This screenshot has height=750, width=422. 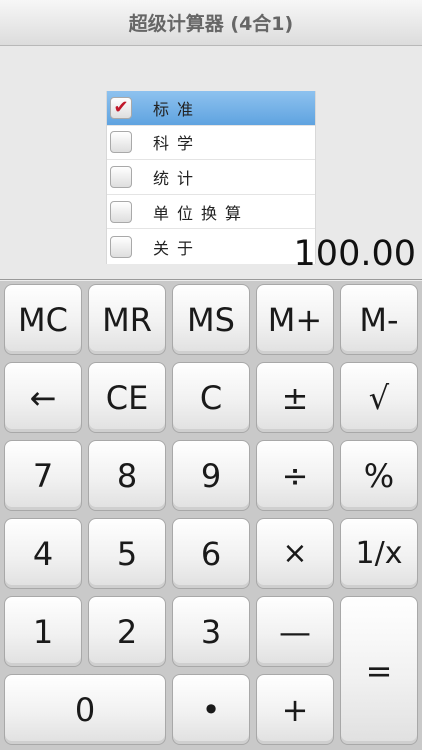 I want to click on app-title: 超级计算器 (4合1), so click(x=211, y=24).